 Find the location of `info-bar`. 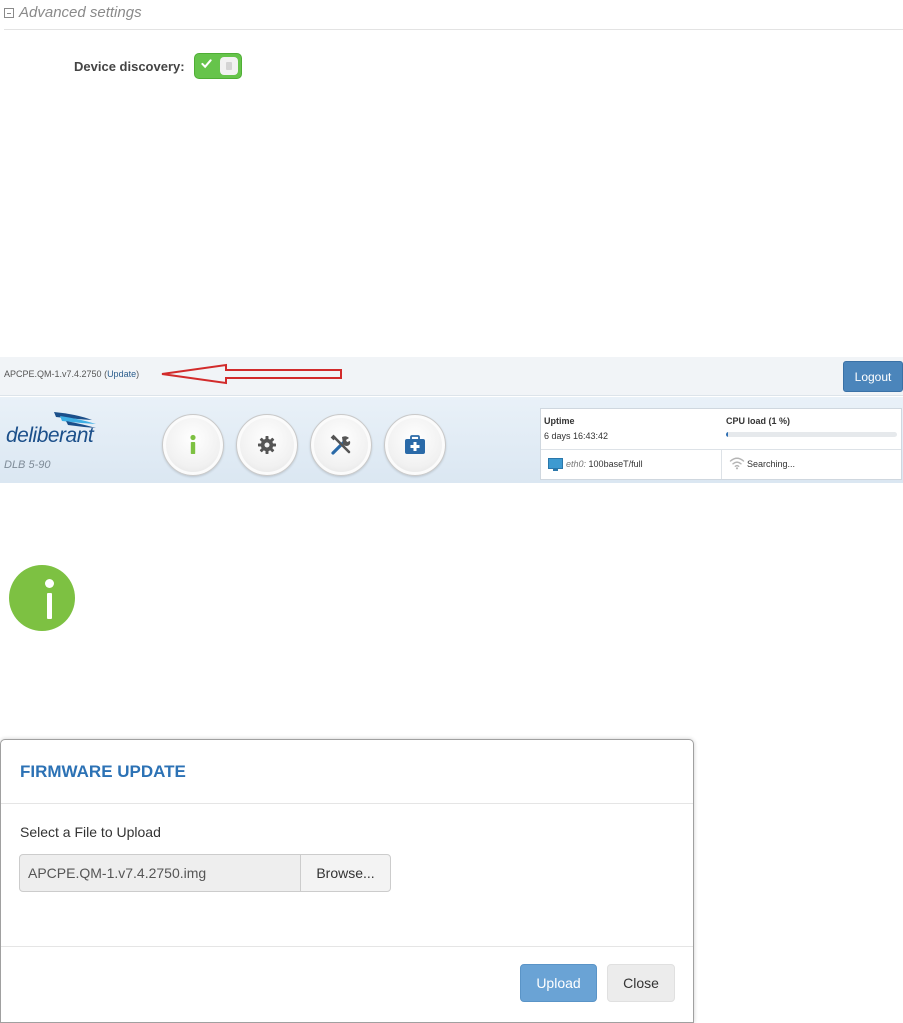

info-bar is located at coordinates (49, 606).